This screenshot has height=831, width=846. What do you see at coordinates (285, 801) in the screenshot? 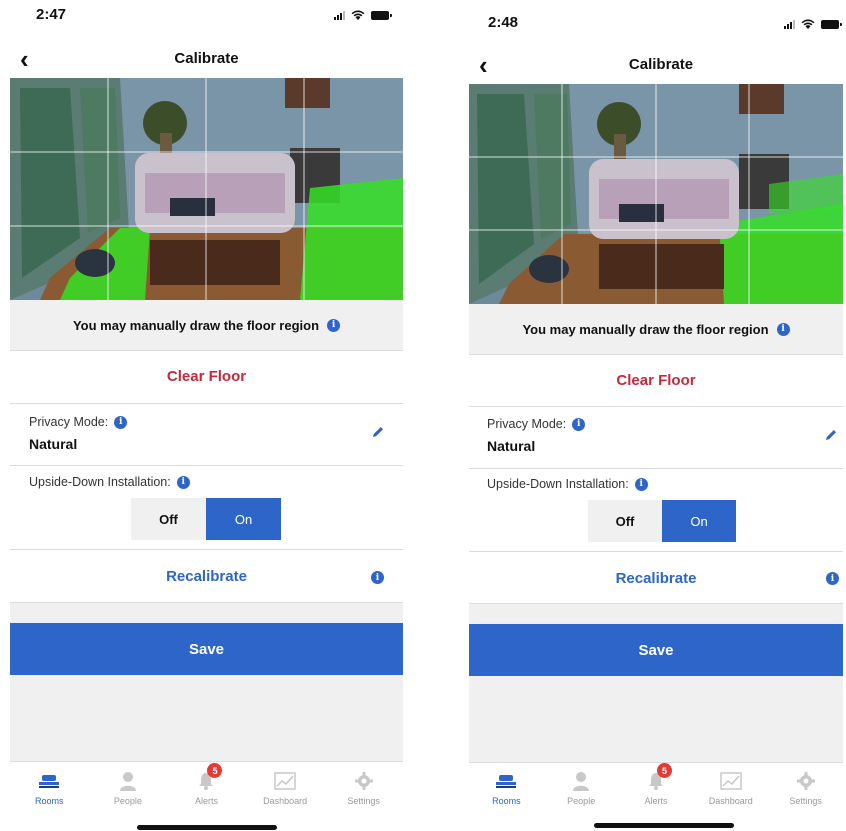
I see `tab-label: Dashboard` at bounding box center [285, 801].